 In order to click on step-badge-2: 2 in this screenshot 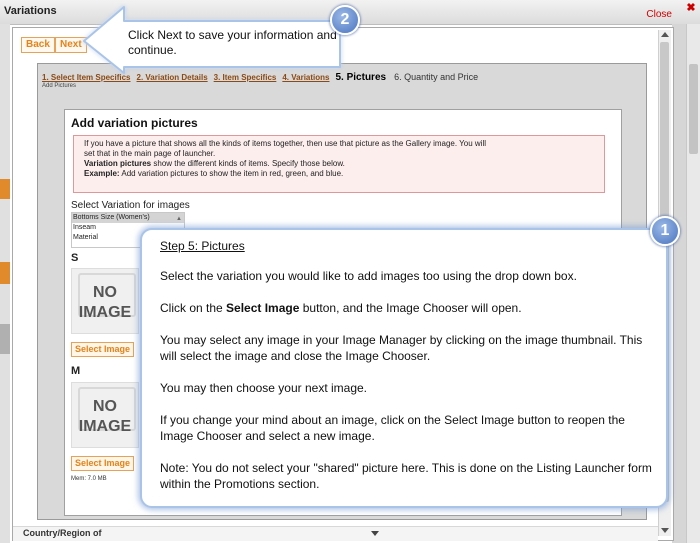, I will do `click(345, 20)`.